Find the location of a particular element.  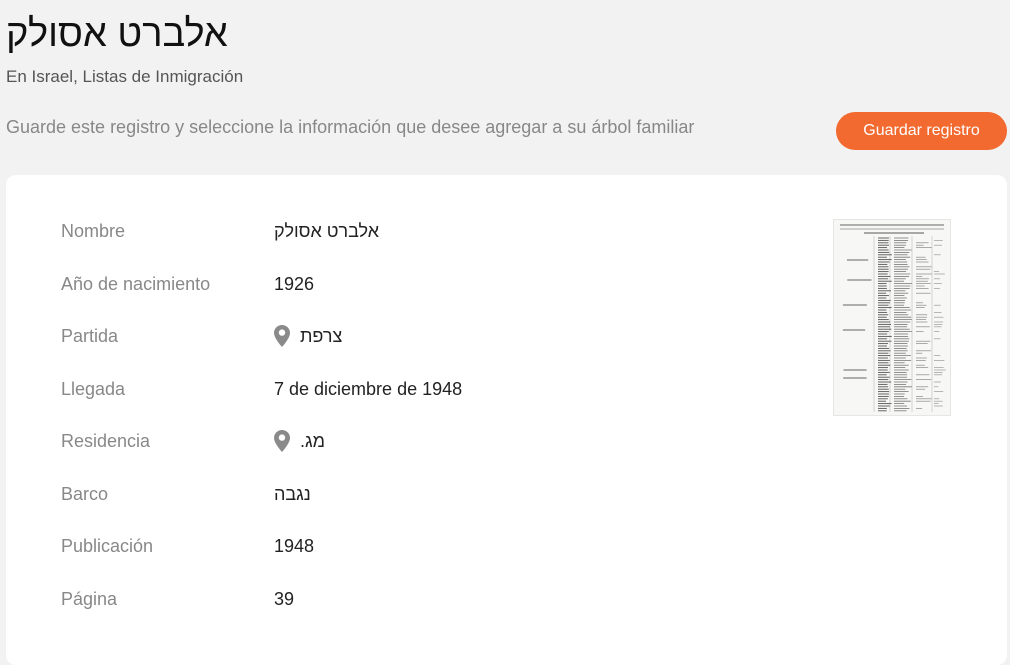

field-label: Nombre is located at coordinates (93, 231).